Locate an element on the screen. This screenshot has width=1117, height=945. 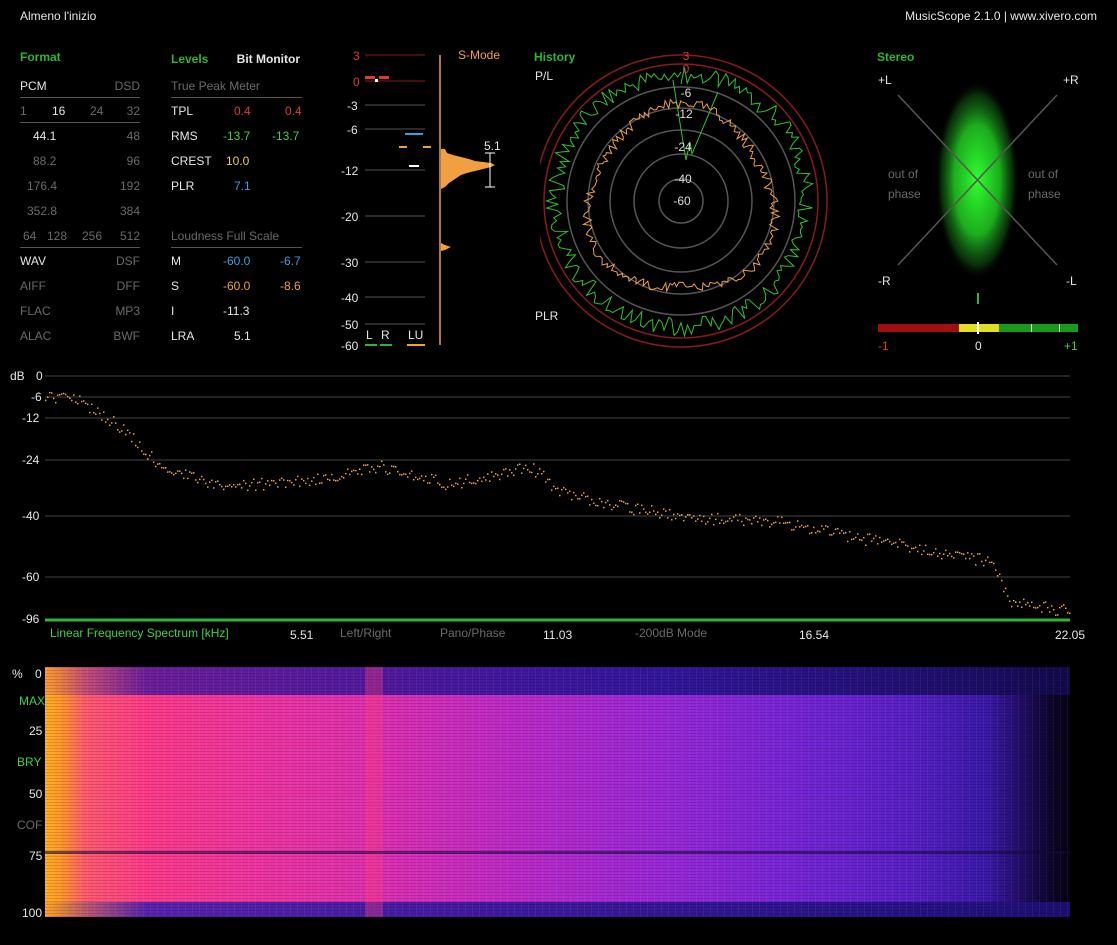
rms-left: -13.7 is located at coordinates (237, 136).